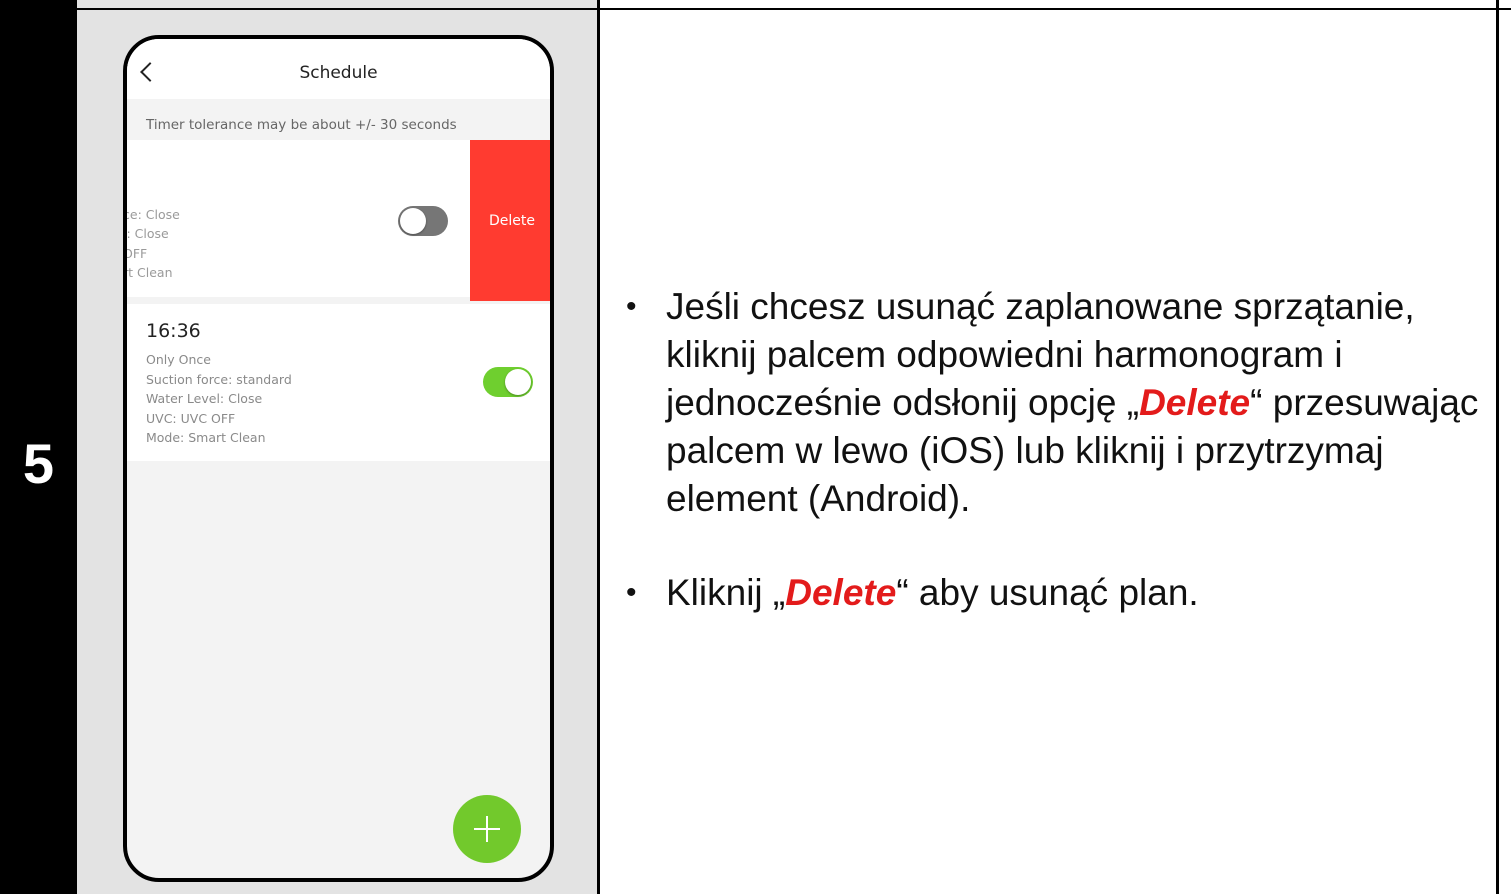 This screenshot has width=1511, height=894. Describe the element at coordinates (153, 214) in the screenshot. I see `schedule-line: ce: Close` at that location.